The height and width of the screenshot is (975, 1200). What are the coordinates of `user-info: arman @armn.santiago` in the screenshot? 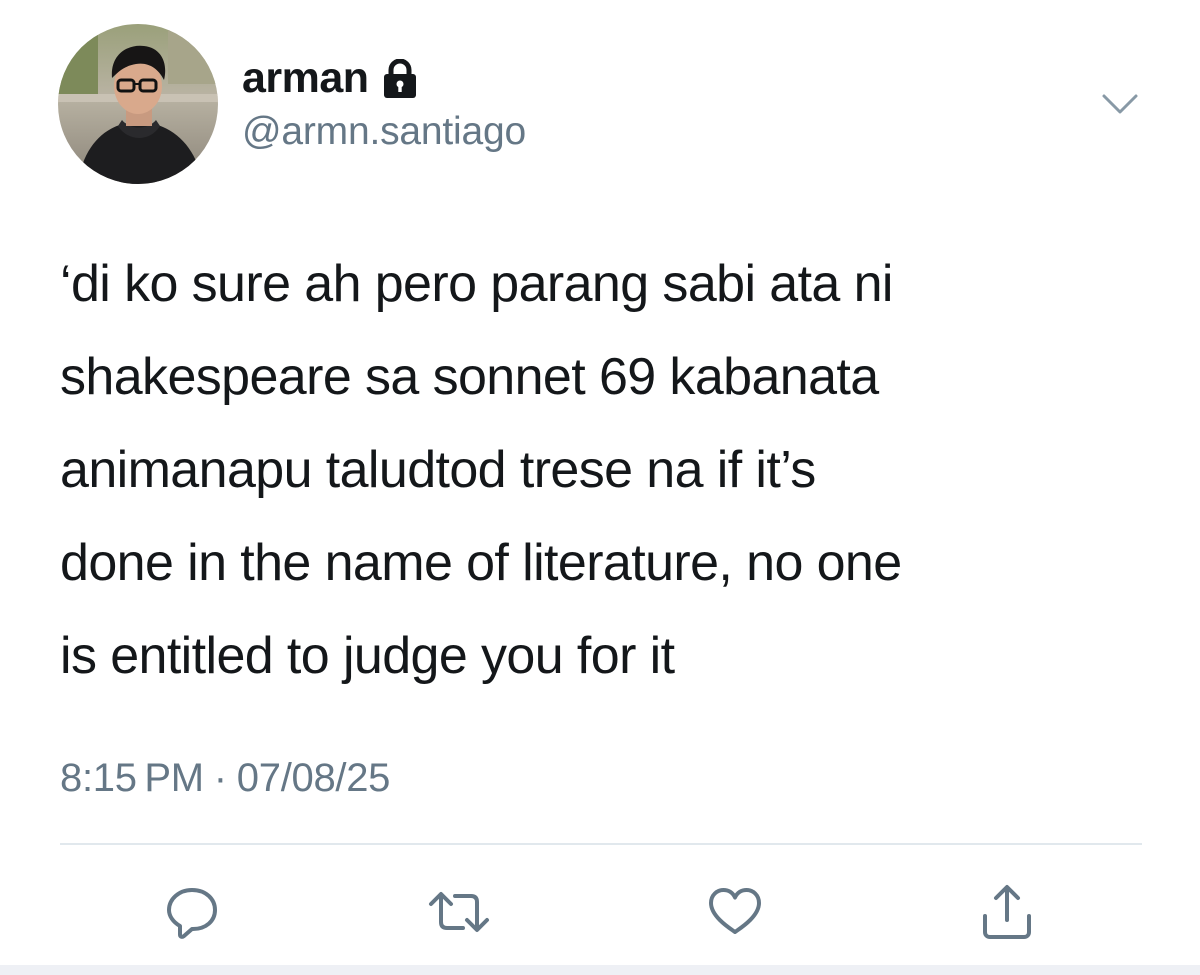 It's located at (384, 103).